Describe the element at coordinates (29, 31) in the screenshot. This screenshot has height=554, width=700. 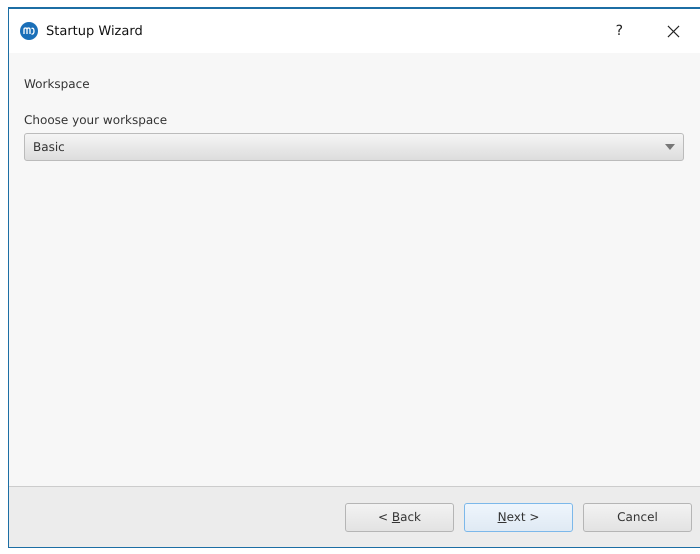
I see `app-logo-icon` at that location.